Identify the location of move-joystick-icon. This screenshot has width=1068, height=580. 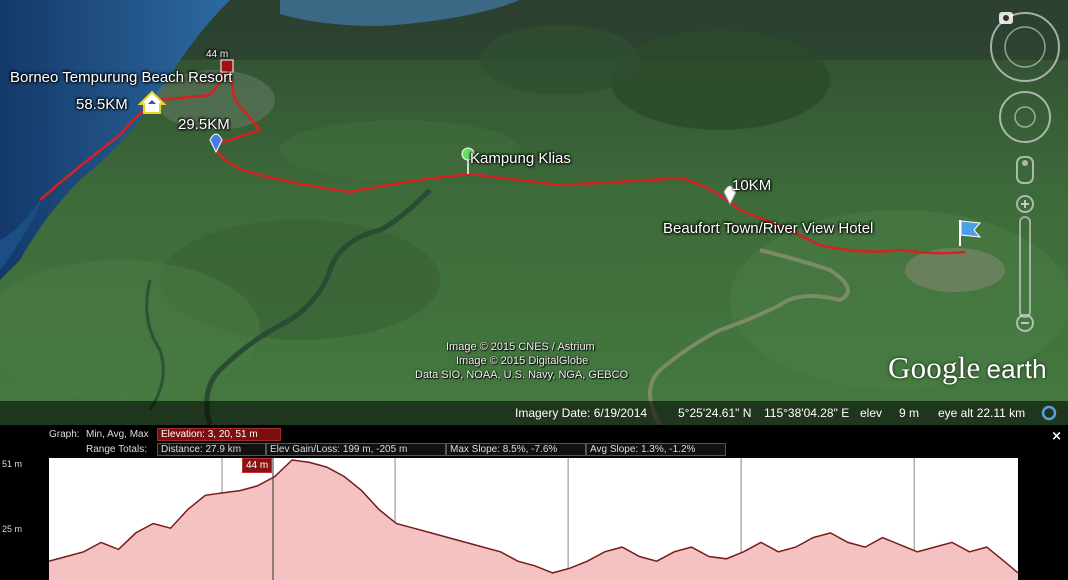
(1025, 117).